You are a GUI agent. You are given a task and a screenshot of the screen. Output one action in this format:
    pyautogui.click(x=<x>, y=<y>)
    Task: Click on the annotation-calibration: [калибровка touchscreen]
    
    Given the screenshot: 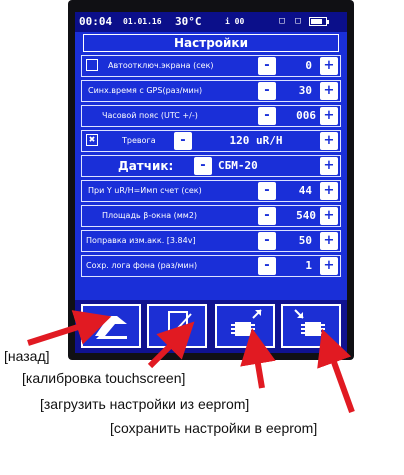 What is the action you would take?
    pyautogui.click(x=104, y=378)
    